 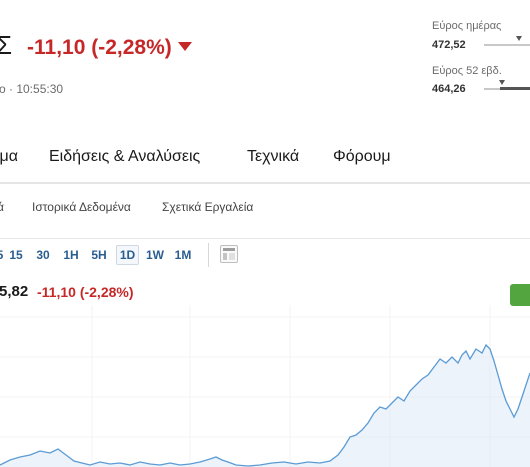 I want to click on price-change: -11,10 (-2,28%), so click(x=109, y=48).